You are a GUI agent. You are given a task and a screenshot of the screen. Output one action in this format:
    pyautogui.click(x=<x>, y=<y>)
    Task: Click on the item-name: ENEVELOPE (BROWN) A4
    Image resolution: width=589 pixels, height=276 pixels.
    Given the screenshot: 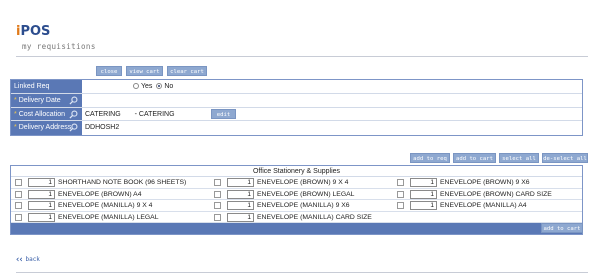 What is the action you would take?
    pyautogui.click(x=100, y=194)
    